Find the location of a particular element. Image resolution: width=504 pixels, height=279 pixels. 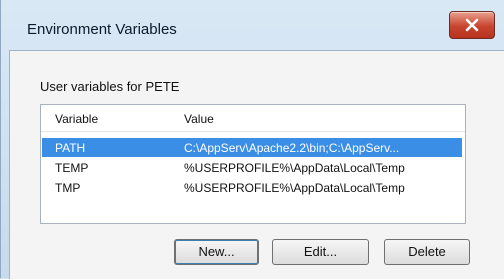

delete-button: Delete is located at coordinates (427, 252).